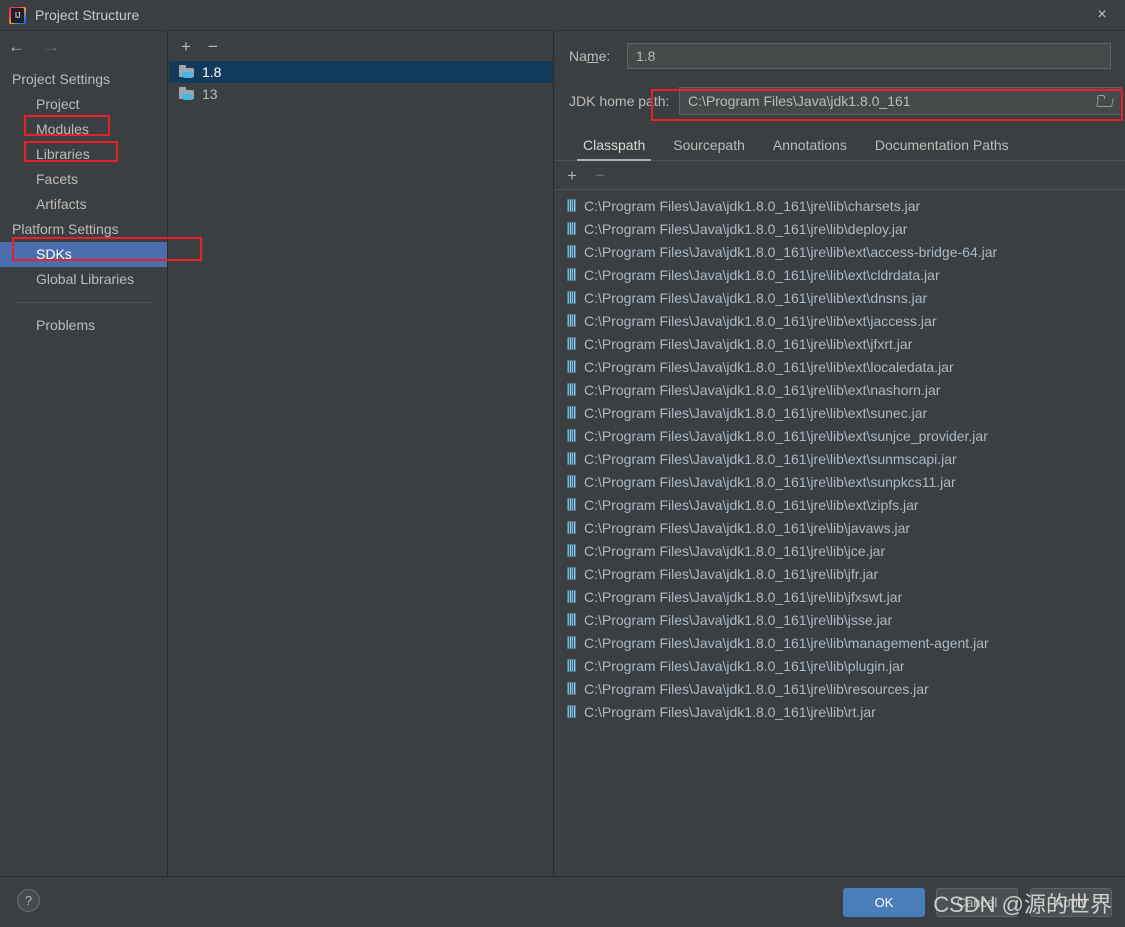 This screenshot has width=1125, height=927. Describe the element at coordinates (83, 46) in the screenshot. I see `navigation-arrows: ← →` at that location.